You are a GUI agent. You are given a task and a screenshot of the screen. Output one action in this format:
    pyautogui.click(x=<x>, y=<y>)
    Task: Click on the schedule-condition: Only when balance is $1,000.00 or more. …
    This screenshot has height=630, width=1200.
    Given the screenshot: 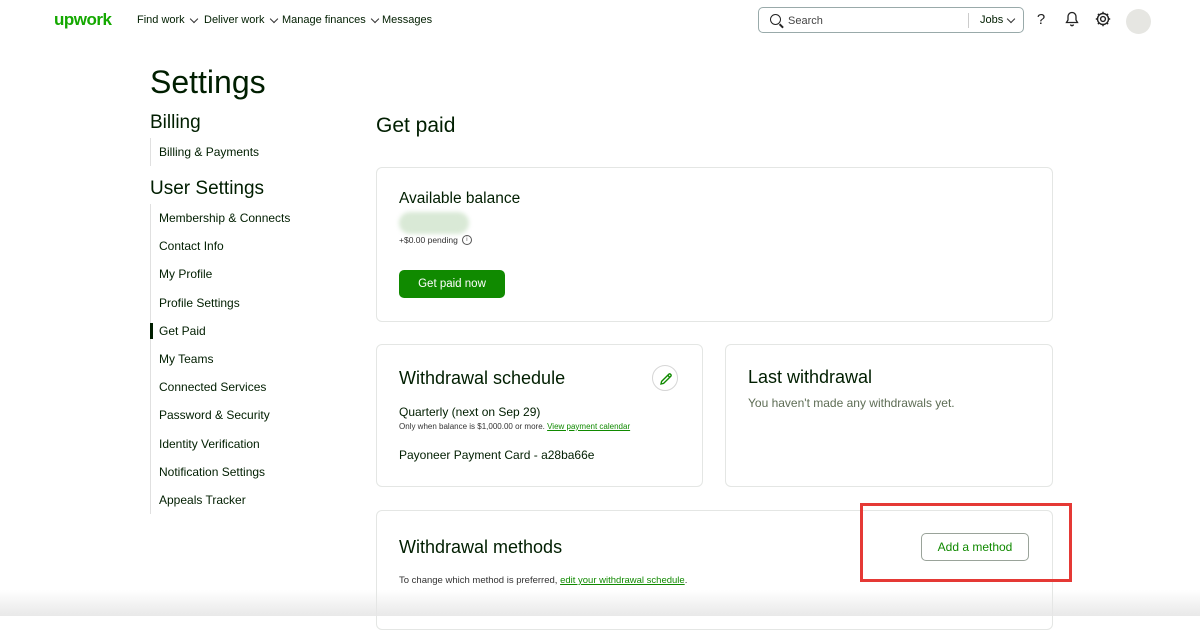 What is the action you would take?
    pyautogui.click(x=514, y=426)
    